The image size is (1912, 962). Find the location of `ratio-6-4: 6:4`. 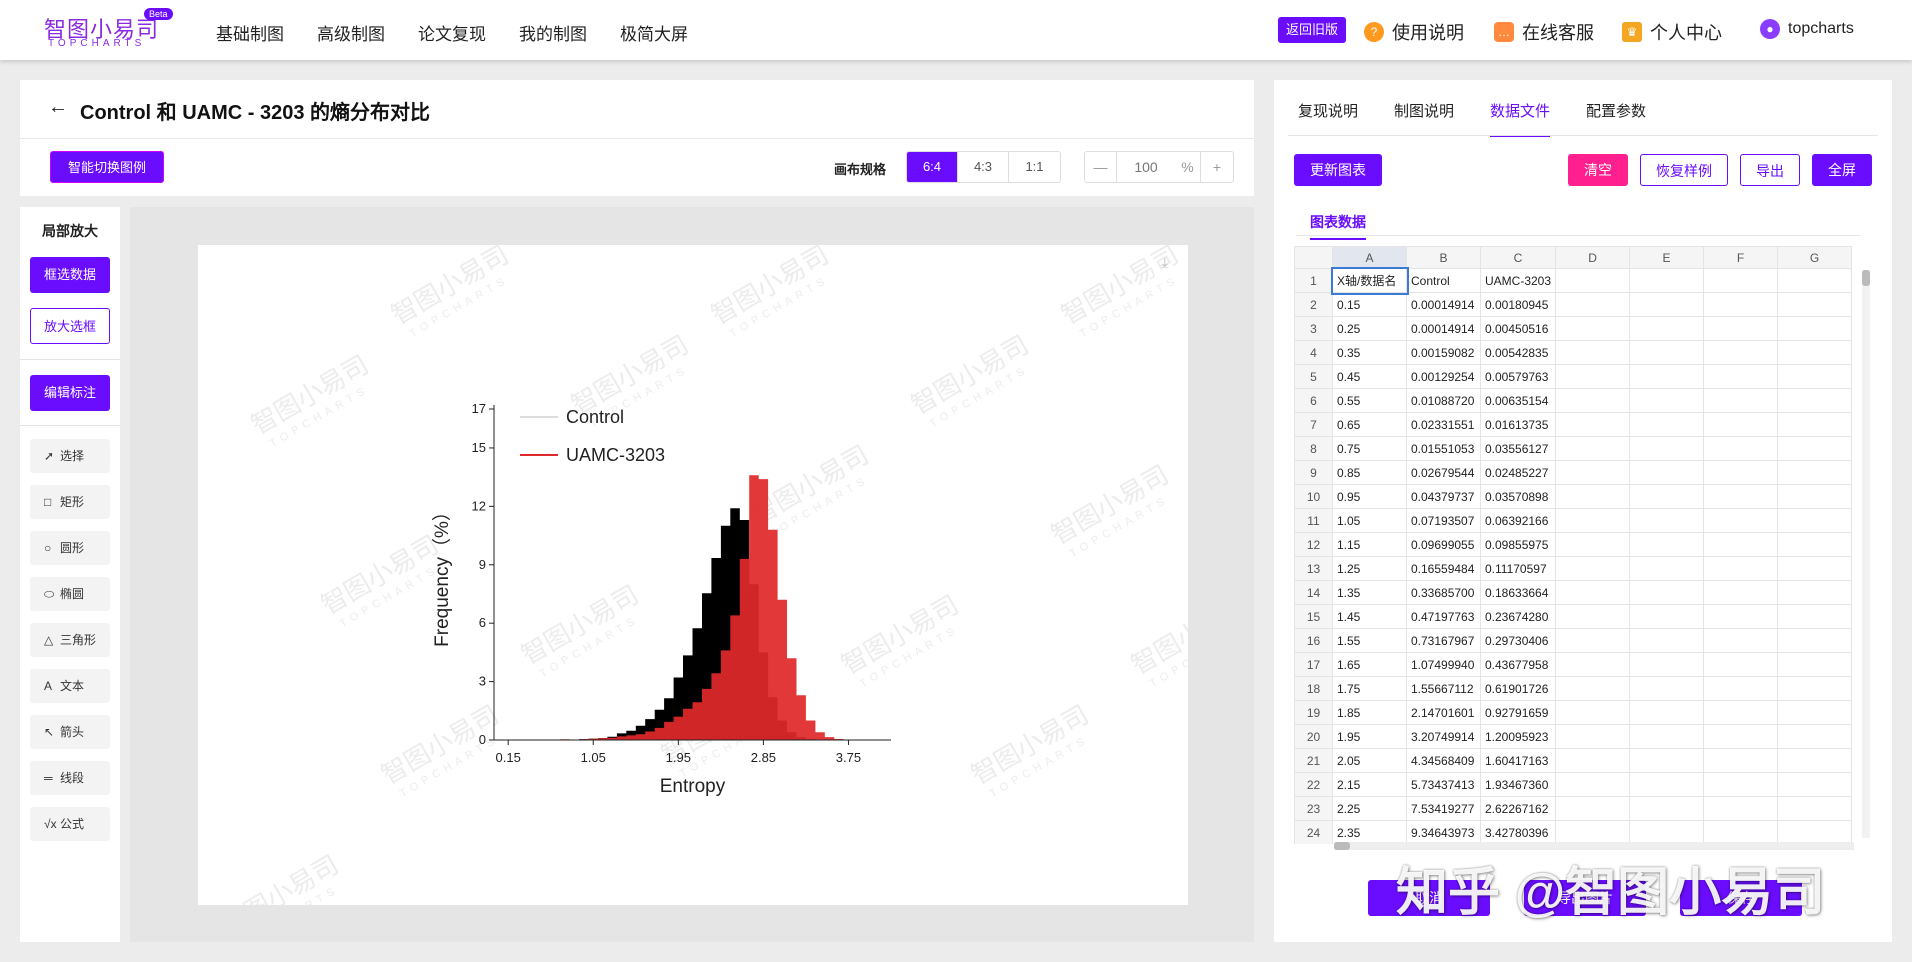

ratio-6-4: 6:4 is located at coordinates (932, 167).